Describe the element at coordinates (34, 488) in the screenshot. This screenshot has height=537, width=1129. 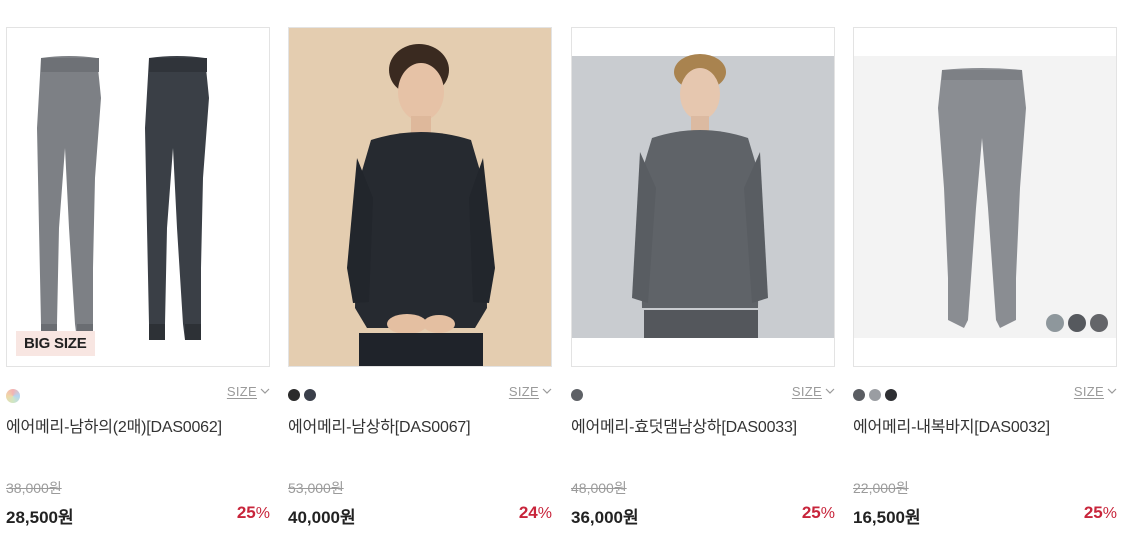
I see `original-price: 38,000원` at that location.